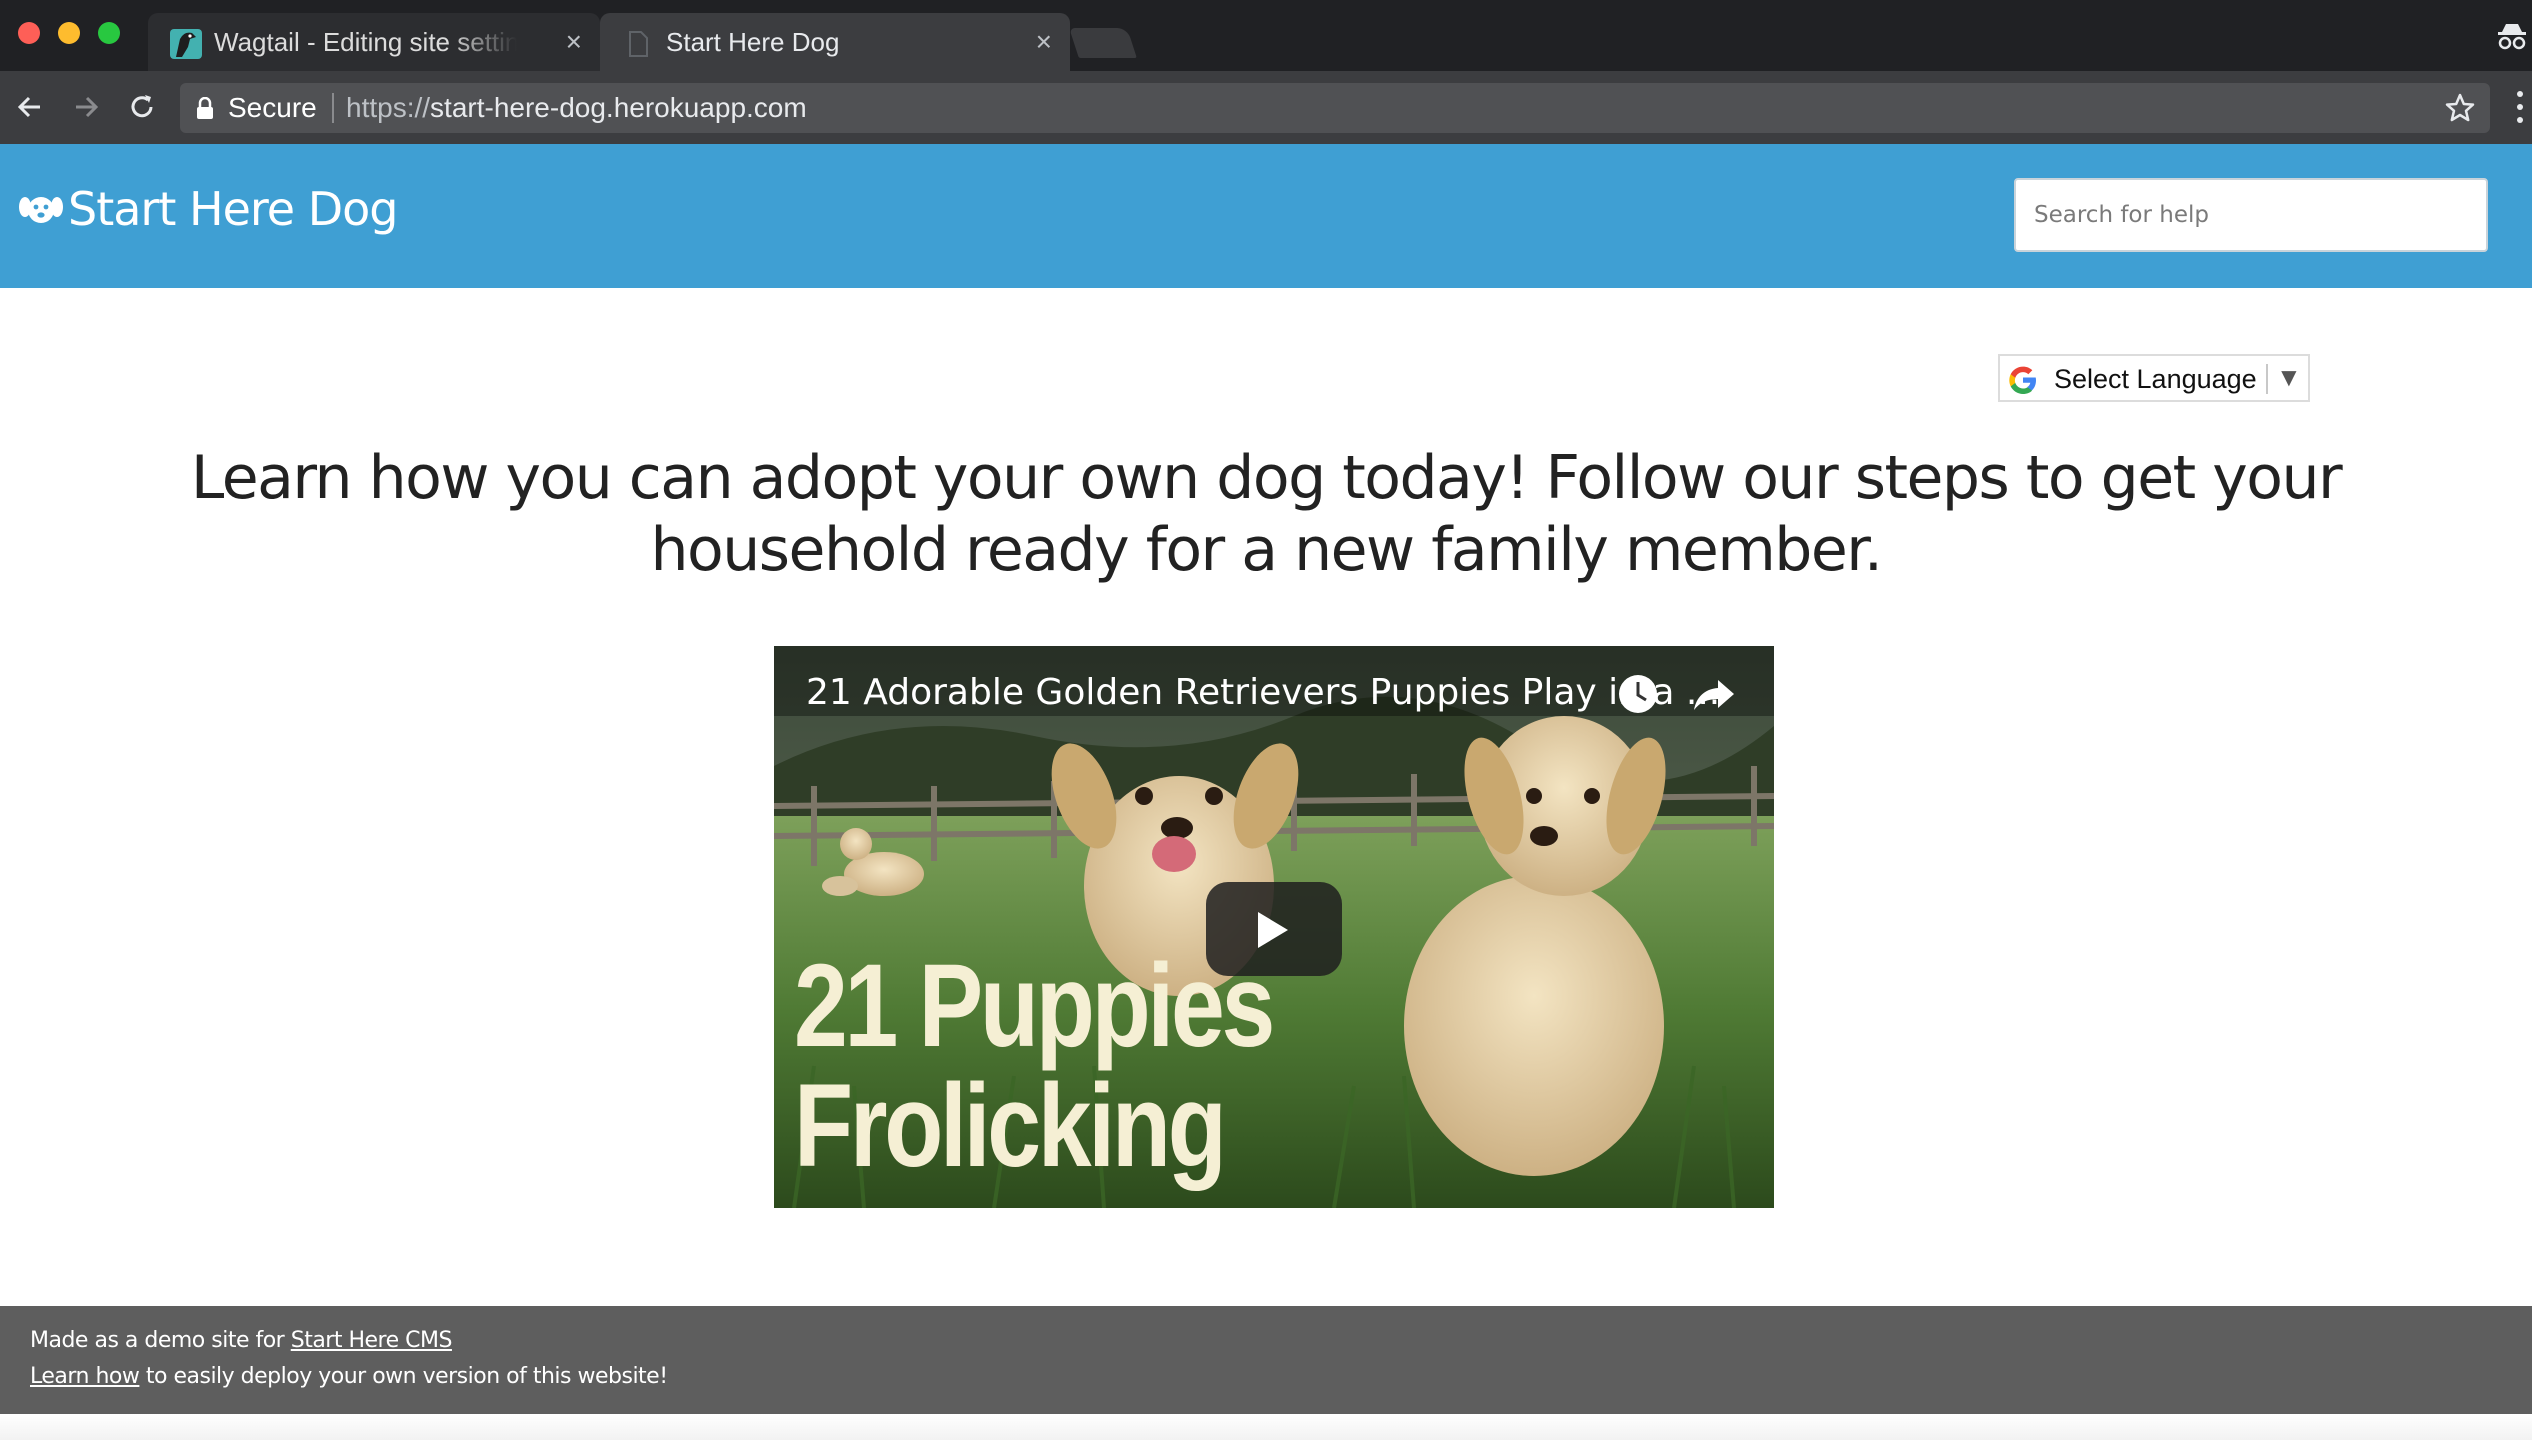 Image resolution: width=2532 pixels, height=1440 pixels. Describe the element at coordinates (618, 107) in the screenshot. I see `url-host: start-here-dog.herokuapp.com` at that location.